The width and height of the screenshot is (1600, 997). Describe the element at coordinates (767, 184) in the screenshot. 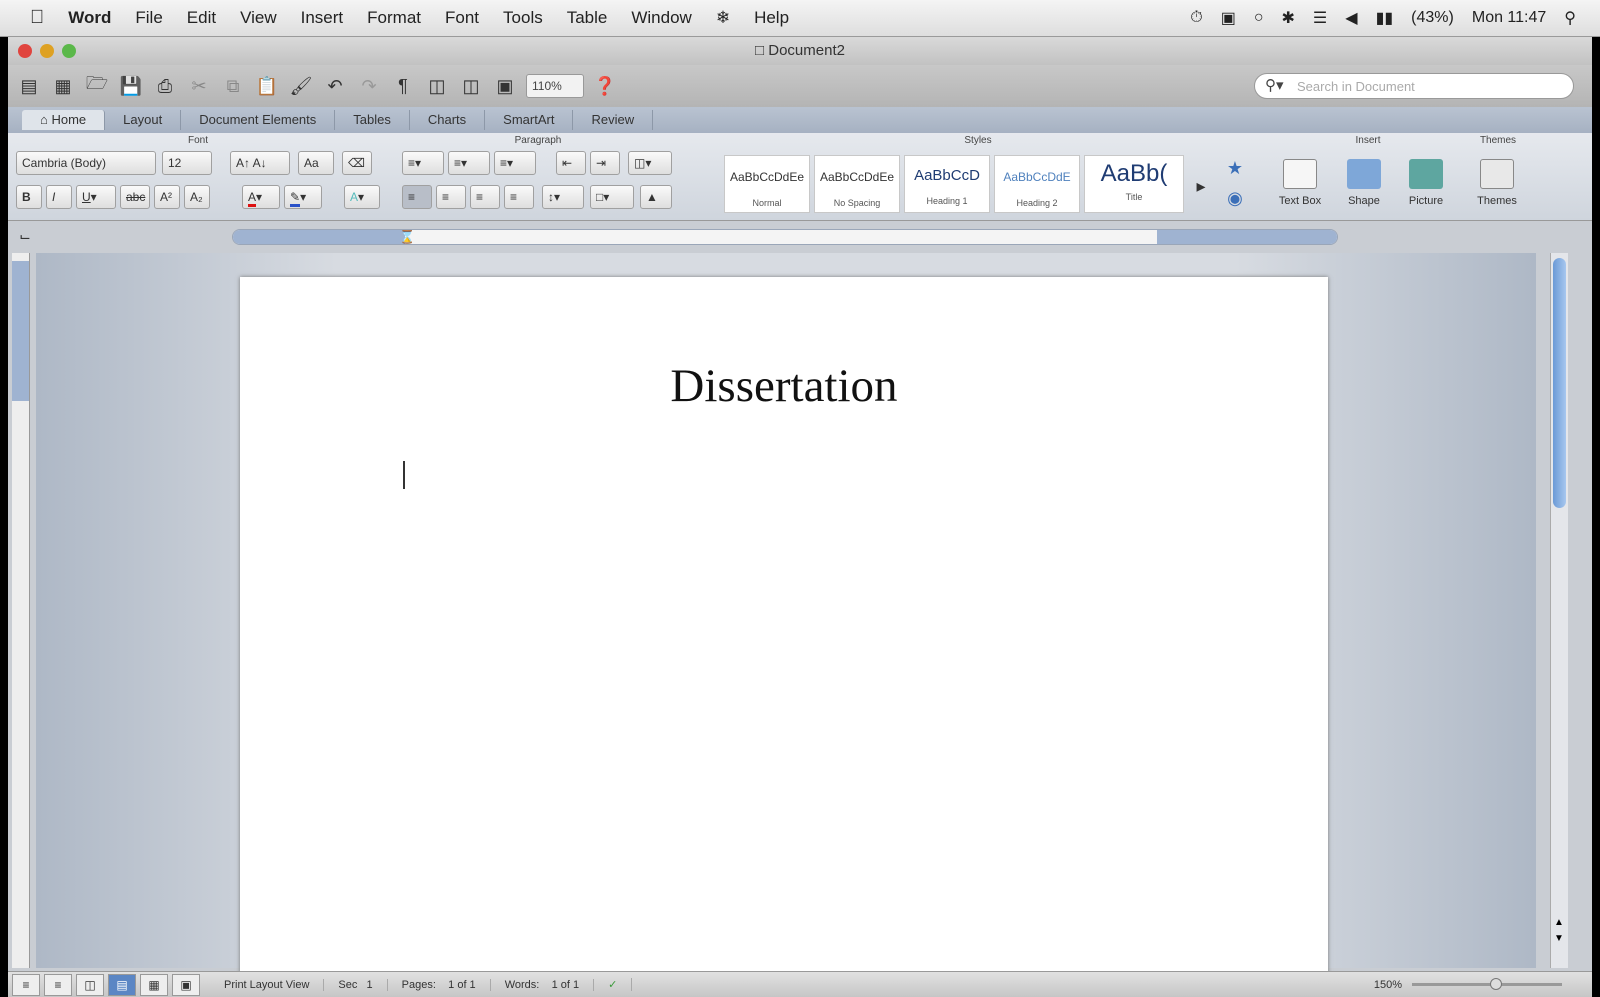

I see `style-normal: AaBbCcDdEe Normal` at that location.